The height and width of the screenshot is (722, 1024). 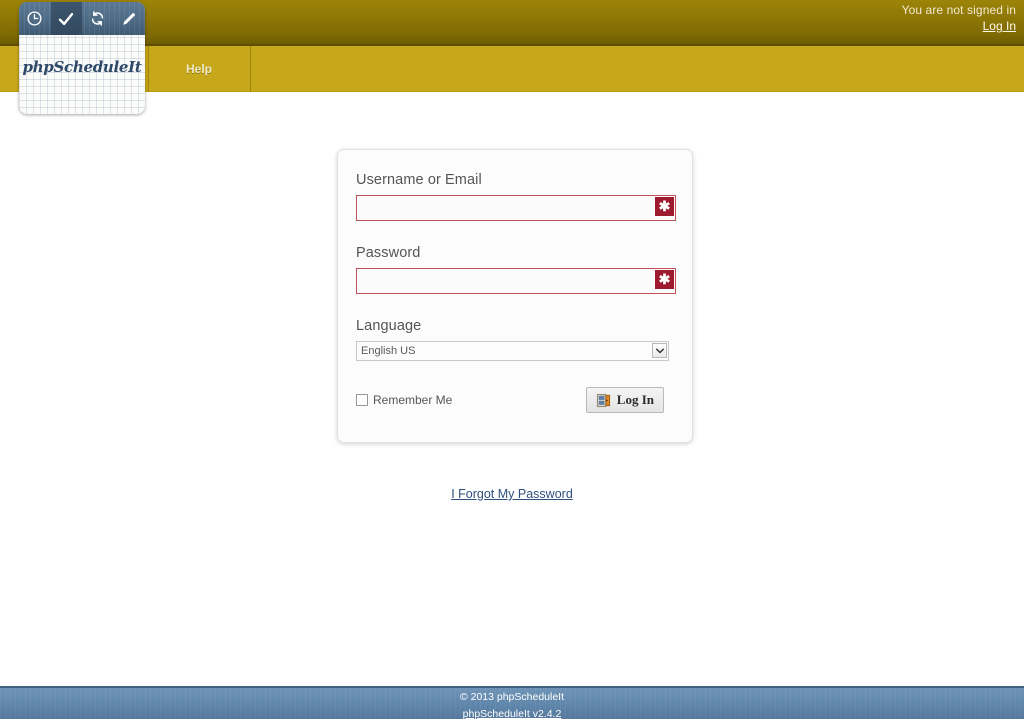 I want to click on remember-me-control: Remember Me, so click(x=404, y=400).